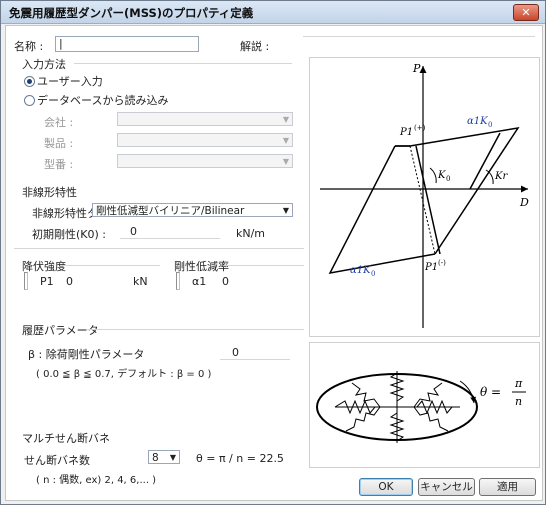 Image resolution: width=546 pixels, height=505 pixels. I want to click on description-line, so click(419, 36).